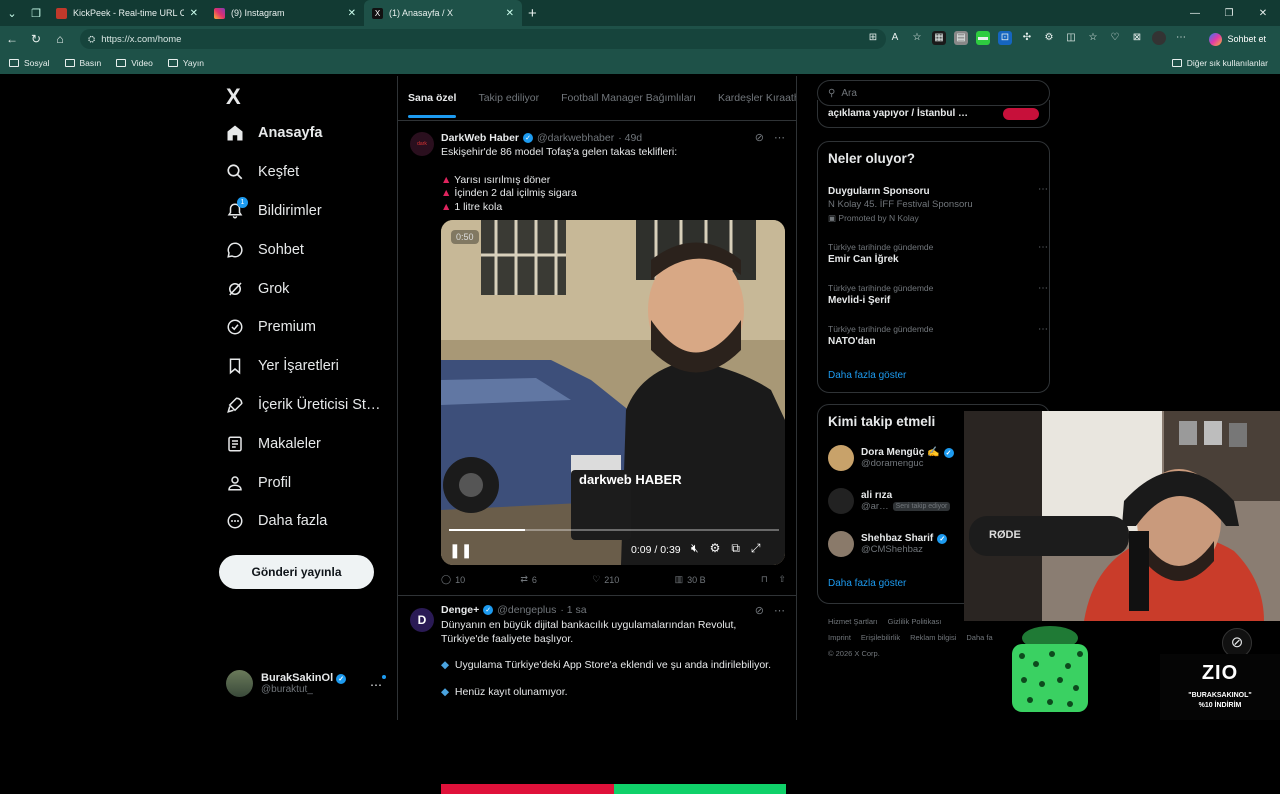 Image resolution: width=1280 pixels, height=794 pixels. I want to click on minimize-icon: —, so click(1195, 13).